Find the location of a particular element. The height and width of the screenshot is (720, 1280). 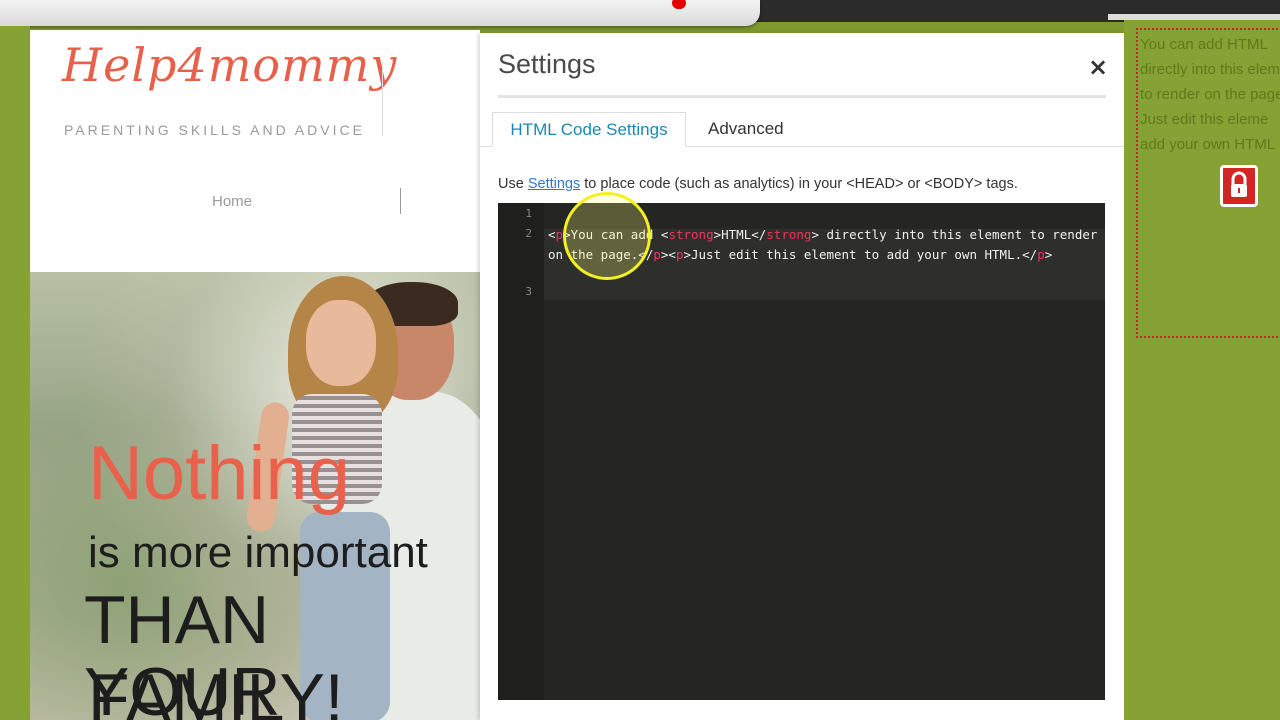

code-text: >HTML</ is located at coordinates (740, 234).